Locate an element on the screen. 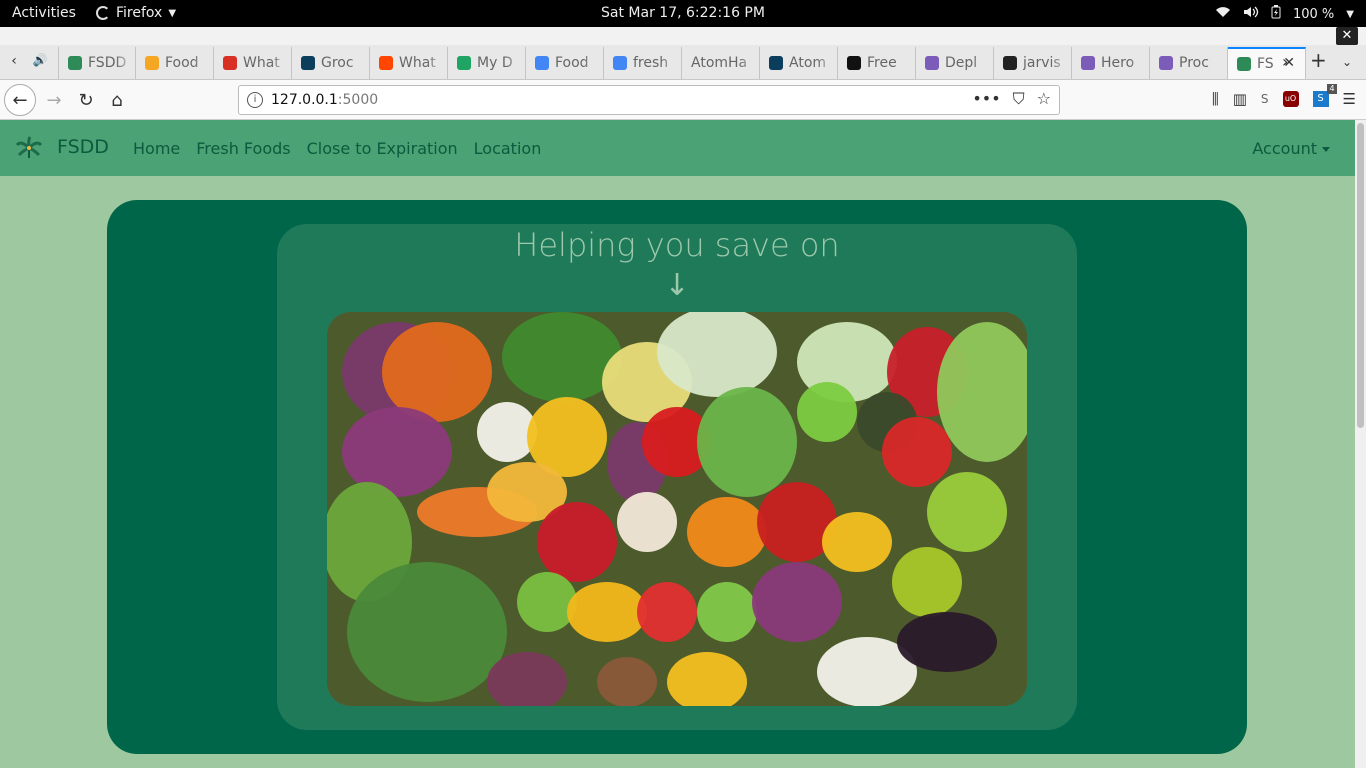 The height and width of the screenshot is (768, 1366). scrollbar-thumb is located at coordinates (1360, 275).